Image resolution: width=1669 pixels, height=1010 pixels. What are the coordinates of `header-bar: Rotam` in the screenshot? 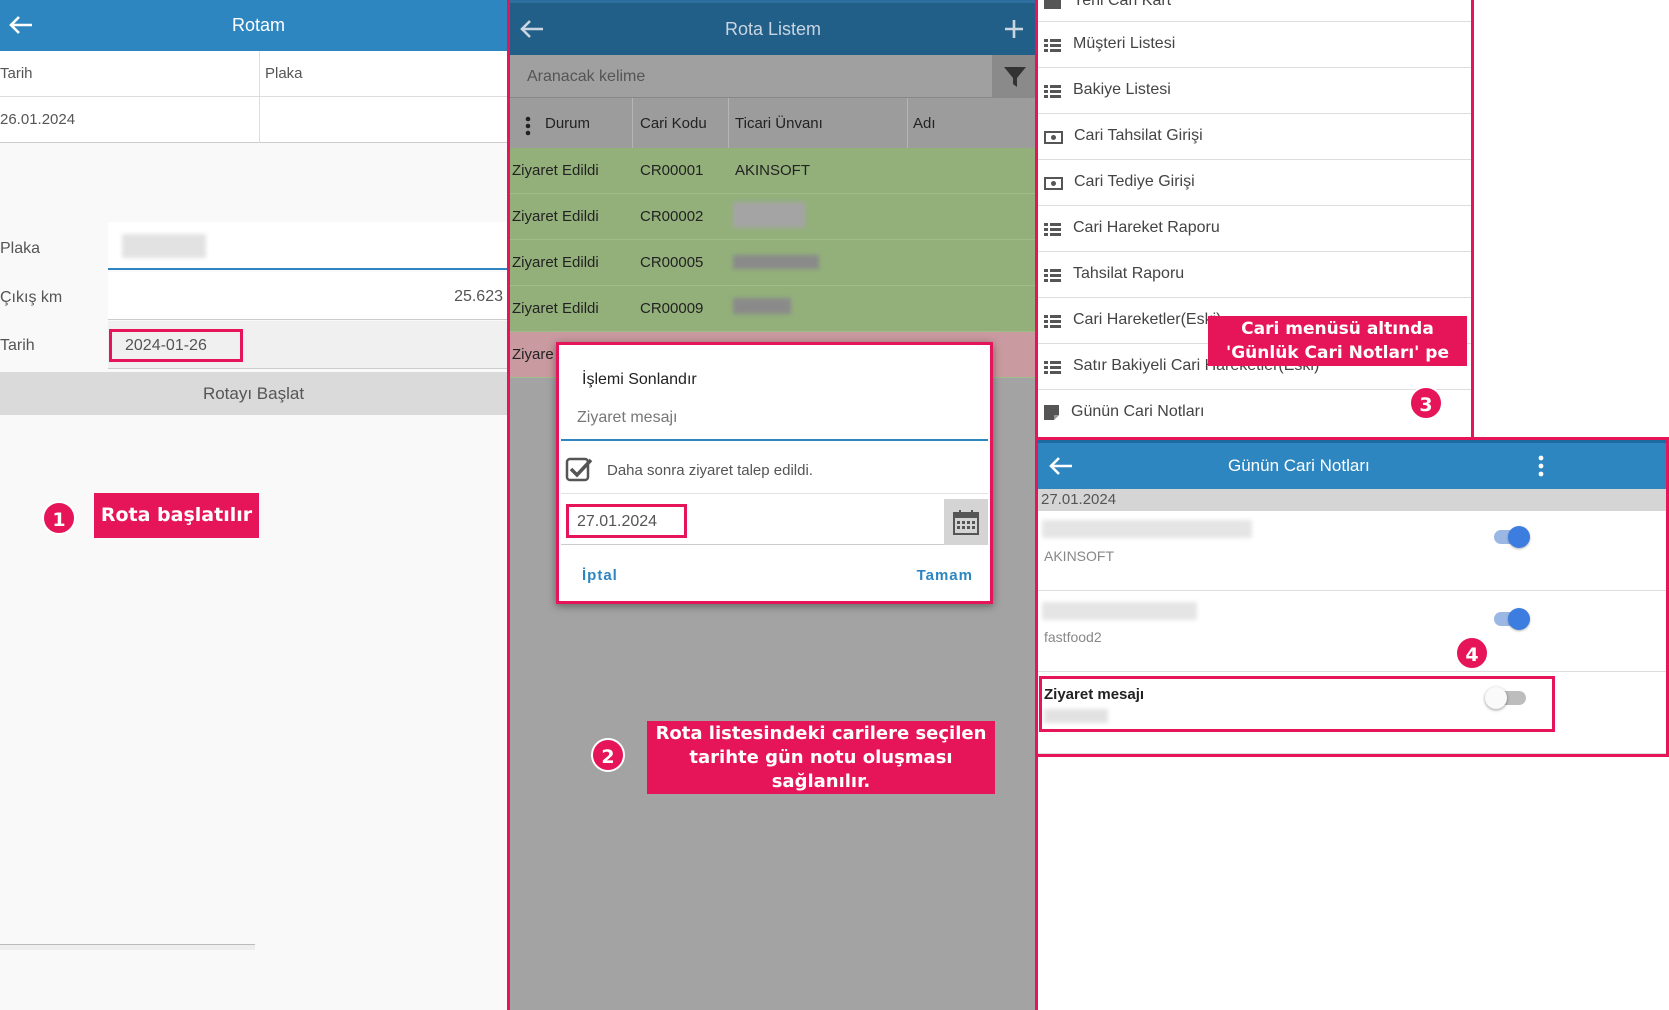 It's located at (253, 25).